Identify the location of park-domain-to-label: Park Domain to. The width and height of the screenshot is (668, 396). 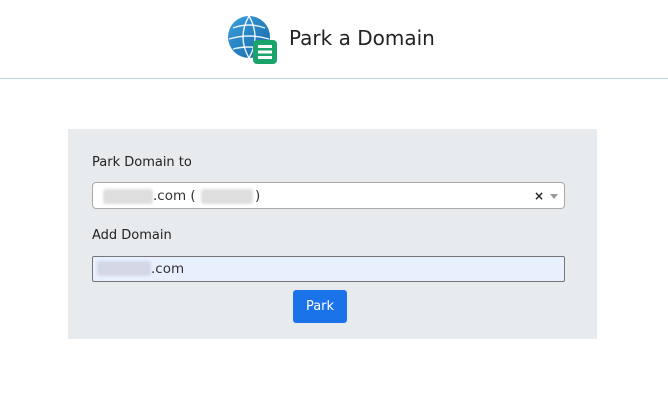
(142, 162).